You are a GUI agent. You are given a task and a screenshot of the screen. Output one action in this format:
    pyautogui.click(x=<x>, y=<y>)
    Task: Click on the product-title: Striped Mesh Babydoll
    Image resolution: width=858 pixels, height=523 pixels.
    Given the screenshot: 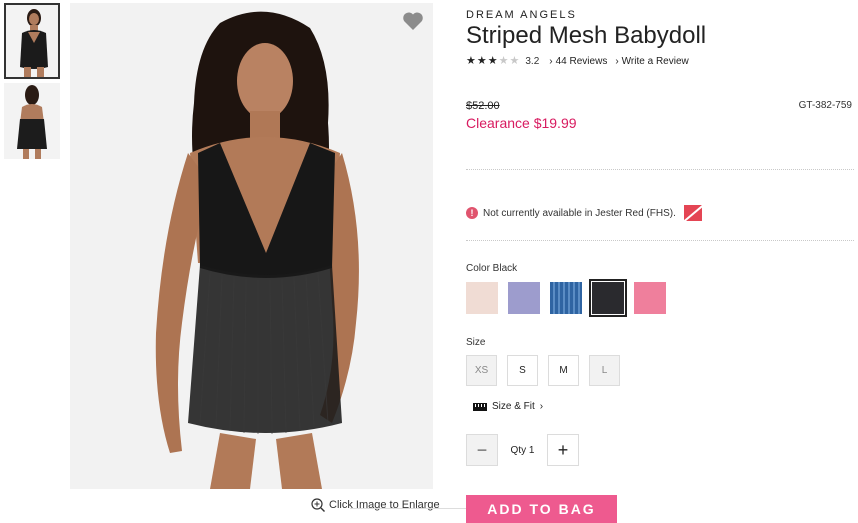 What is the action you would take?
    pyautogui.click(x=586, y=35)
    